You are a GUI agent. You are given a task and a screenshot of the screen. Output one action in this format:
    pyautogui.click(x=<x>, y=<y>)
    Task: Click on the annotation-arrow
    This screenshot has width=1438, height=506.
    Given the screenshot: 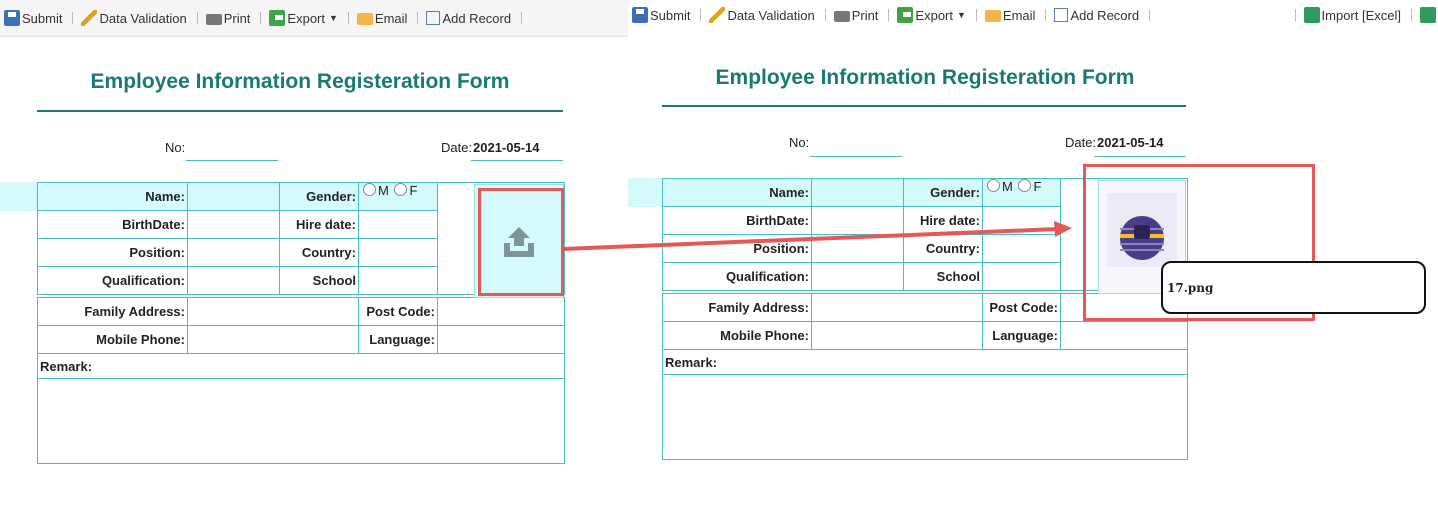 What is the action you would take?
    pyautogui.click(x=817, y=236)
    